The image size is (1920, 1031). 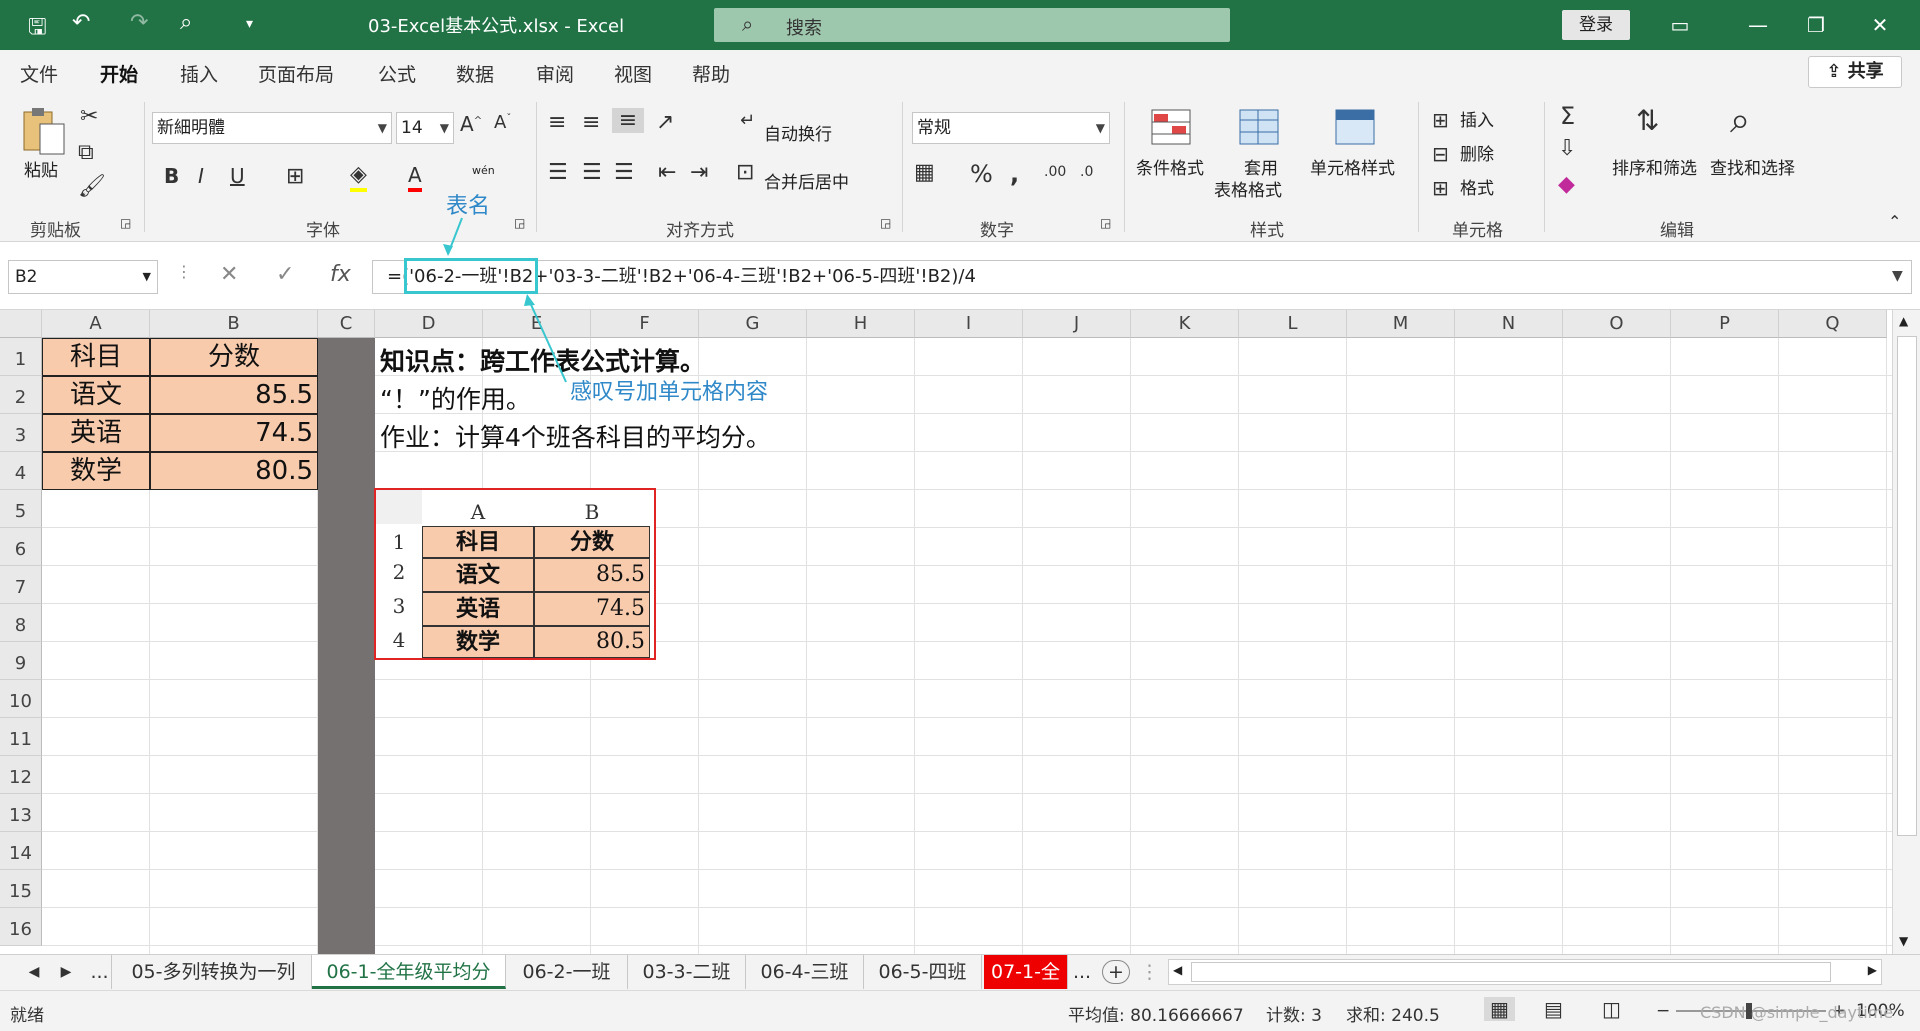 I want to click on cell-a2: 语文, so click(x=96, y=395).